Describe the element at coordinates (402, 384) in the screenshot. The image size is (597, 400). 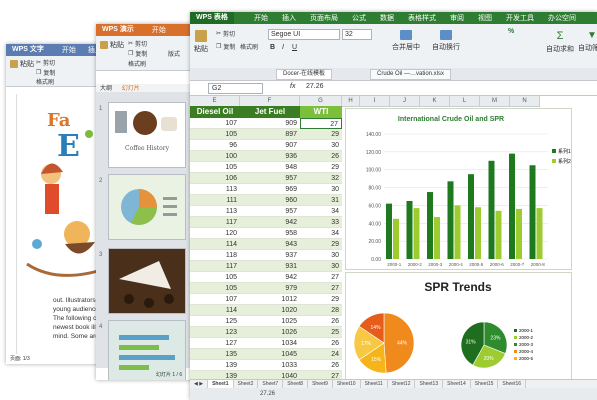
I see `sheet-tab-sheet12: Sheet12` at that location.